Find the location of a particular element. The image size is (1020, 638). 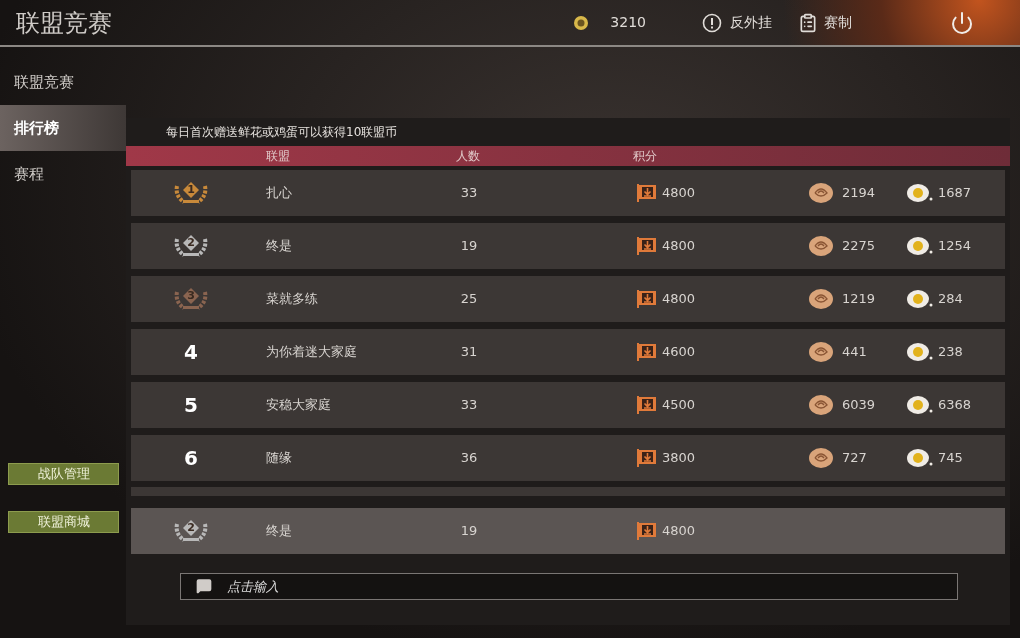

notice-text: 每日首次赠送鲜花或鸡蛋可以获得10联盟币 is located at coordinates (282, 132).